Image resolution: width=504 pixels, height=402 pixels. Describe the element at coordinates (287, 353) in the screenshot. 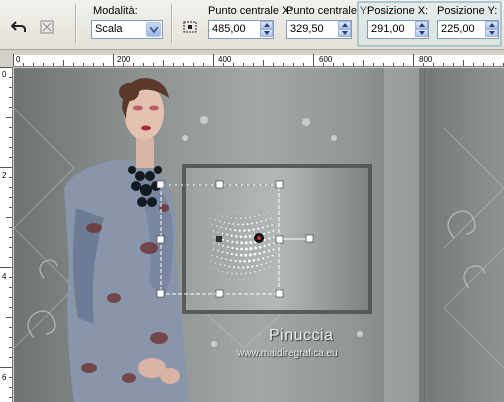

I see `watermark-url: www.maidiregrafica.eu` at that location.